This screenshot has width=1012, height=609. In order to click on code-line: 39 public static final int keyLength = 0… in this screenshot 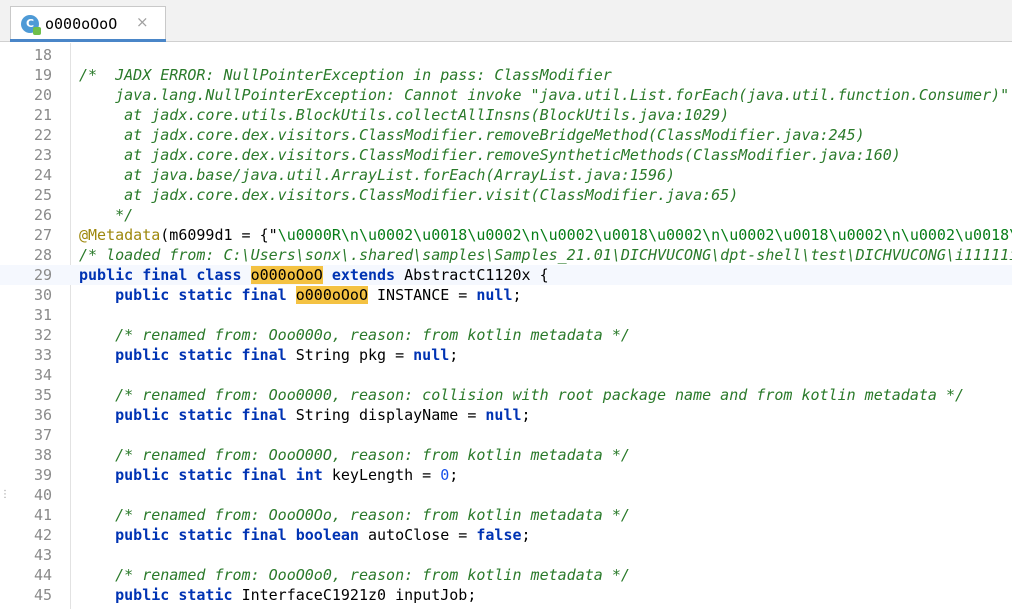, I will do `click(506, 475)`.